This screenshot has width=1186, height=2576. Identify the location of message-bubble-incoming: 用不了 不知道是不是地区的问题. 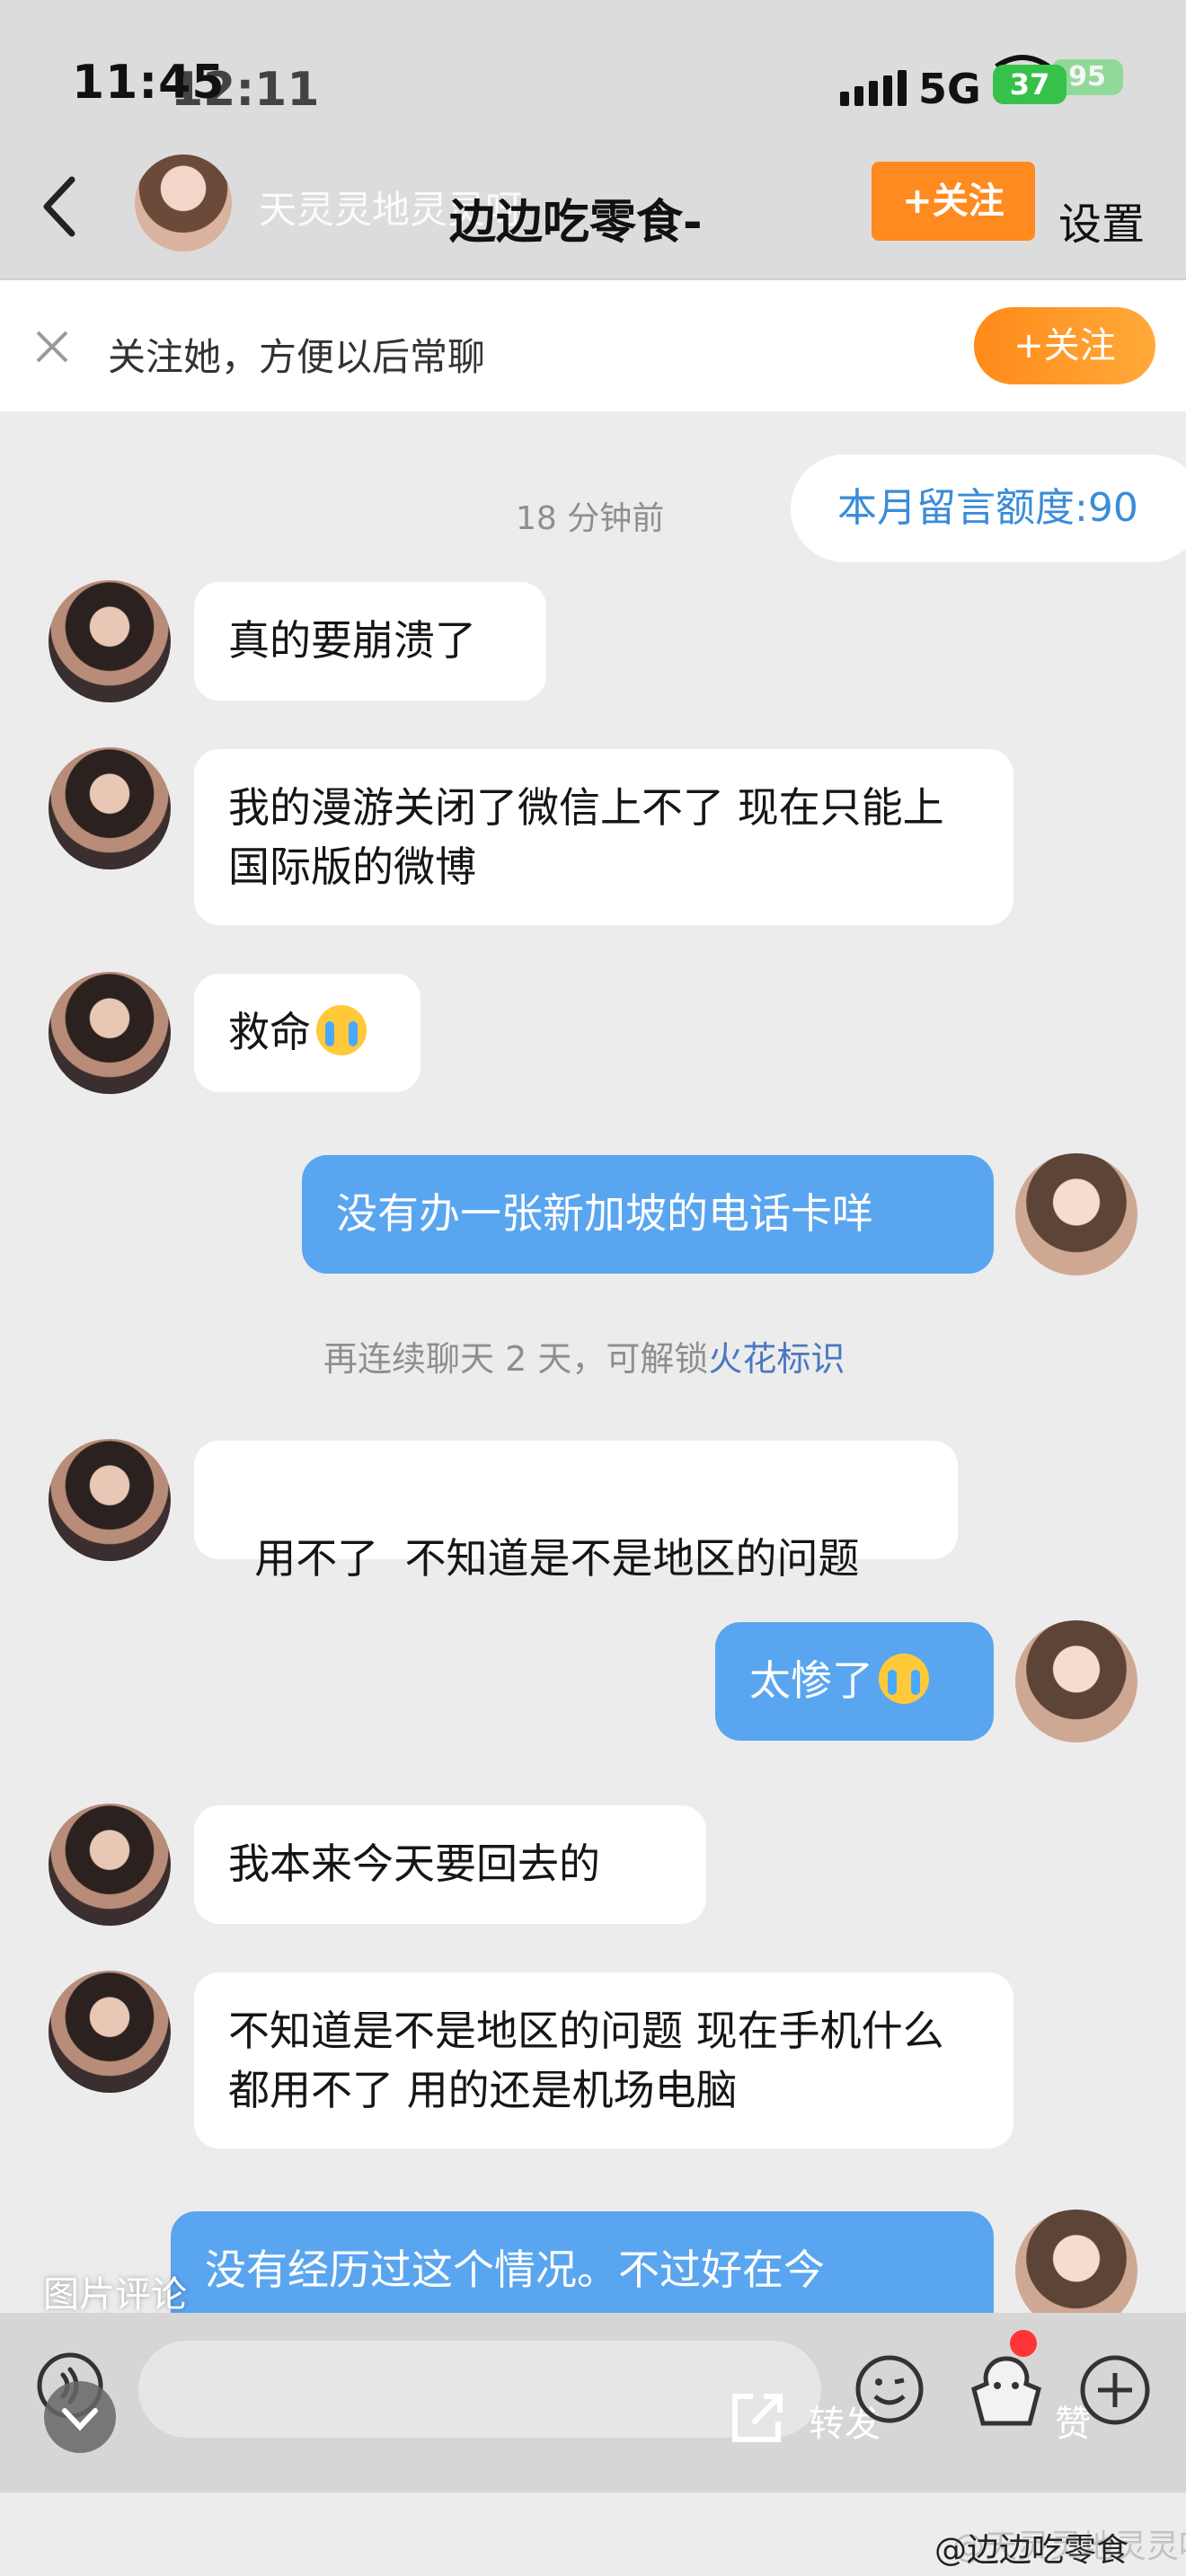
(576, 1512).